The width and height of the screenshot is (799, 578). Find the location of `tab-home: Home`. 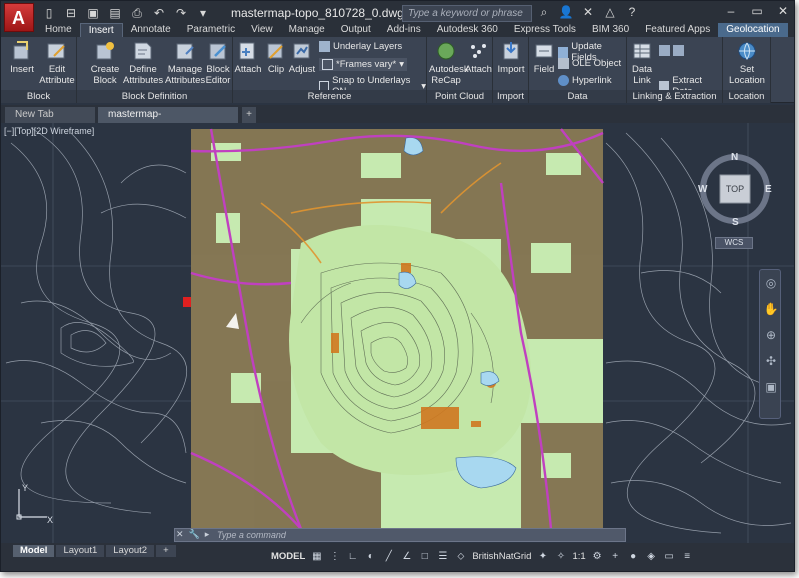

tab-home: Home is located at coordinates (58, 30).